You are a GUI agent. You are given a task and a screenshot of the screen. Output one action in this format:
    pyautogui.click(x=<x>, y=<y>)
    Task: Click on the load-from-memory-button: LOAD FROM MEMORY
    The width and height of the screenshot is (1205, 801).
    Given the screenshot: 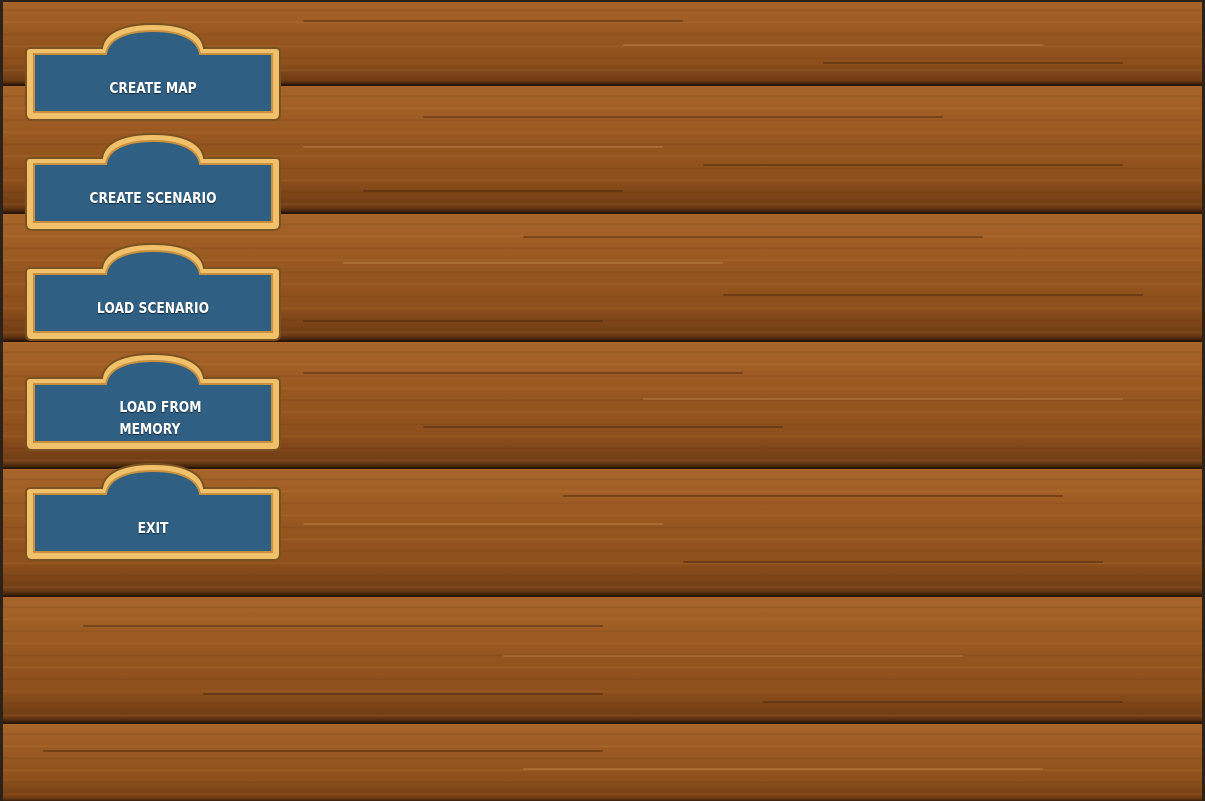 What is the action you would take?
    pyautogui.click(x=153, y=402)
    